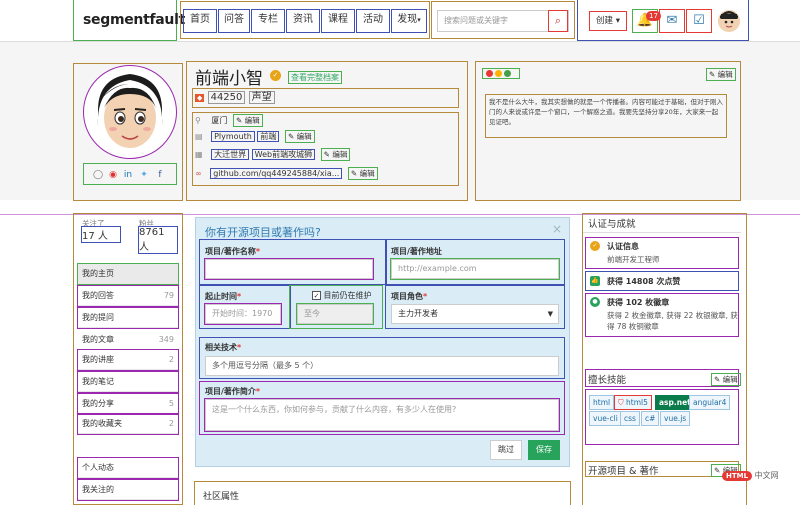  What do you see at coordinates (268, 136) in the screenshot?
I see `position: 前端` at bounding box center [268, 136].